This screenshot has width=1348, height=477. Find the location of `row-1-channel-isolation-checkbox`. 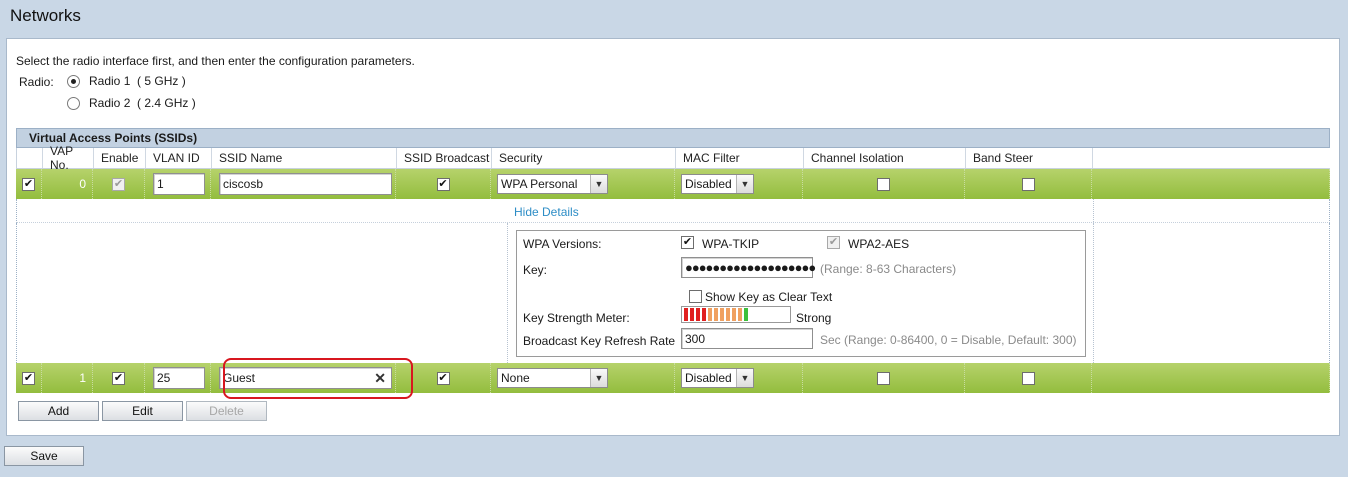

row-1-channel-isolation-checkbox is located at coordinates (883, 378).